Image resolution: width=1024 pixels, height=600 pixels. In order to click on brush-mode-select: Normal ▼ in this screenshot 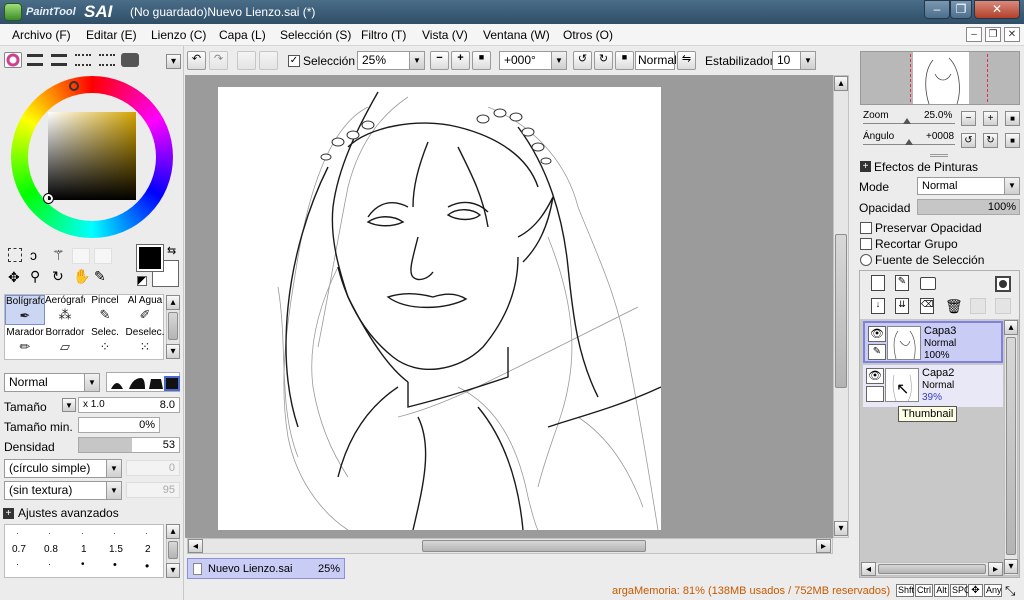, I will do `click(52, 382)`.